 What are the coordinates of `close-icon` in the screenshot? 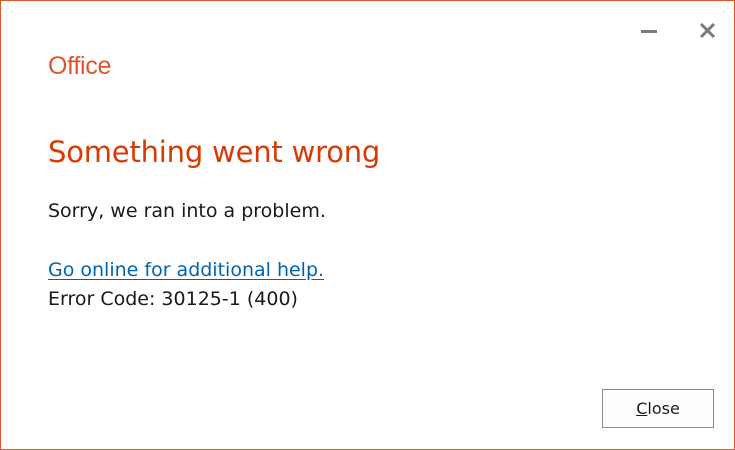 It's located at (707, 30).